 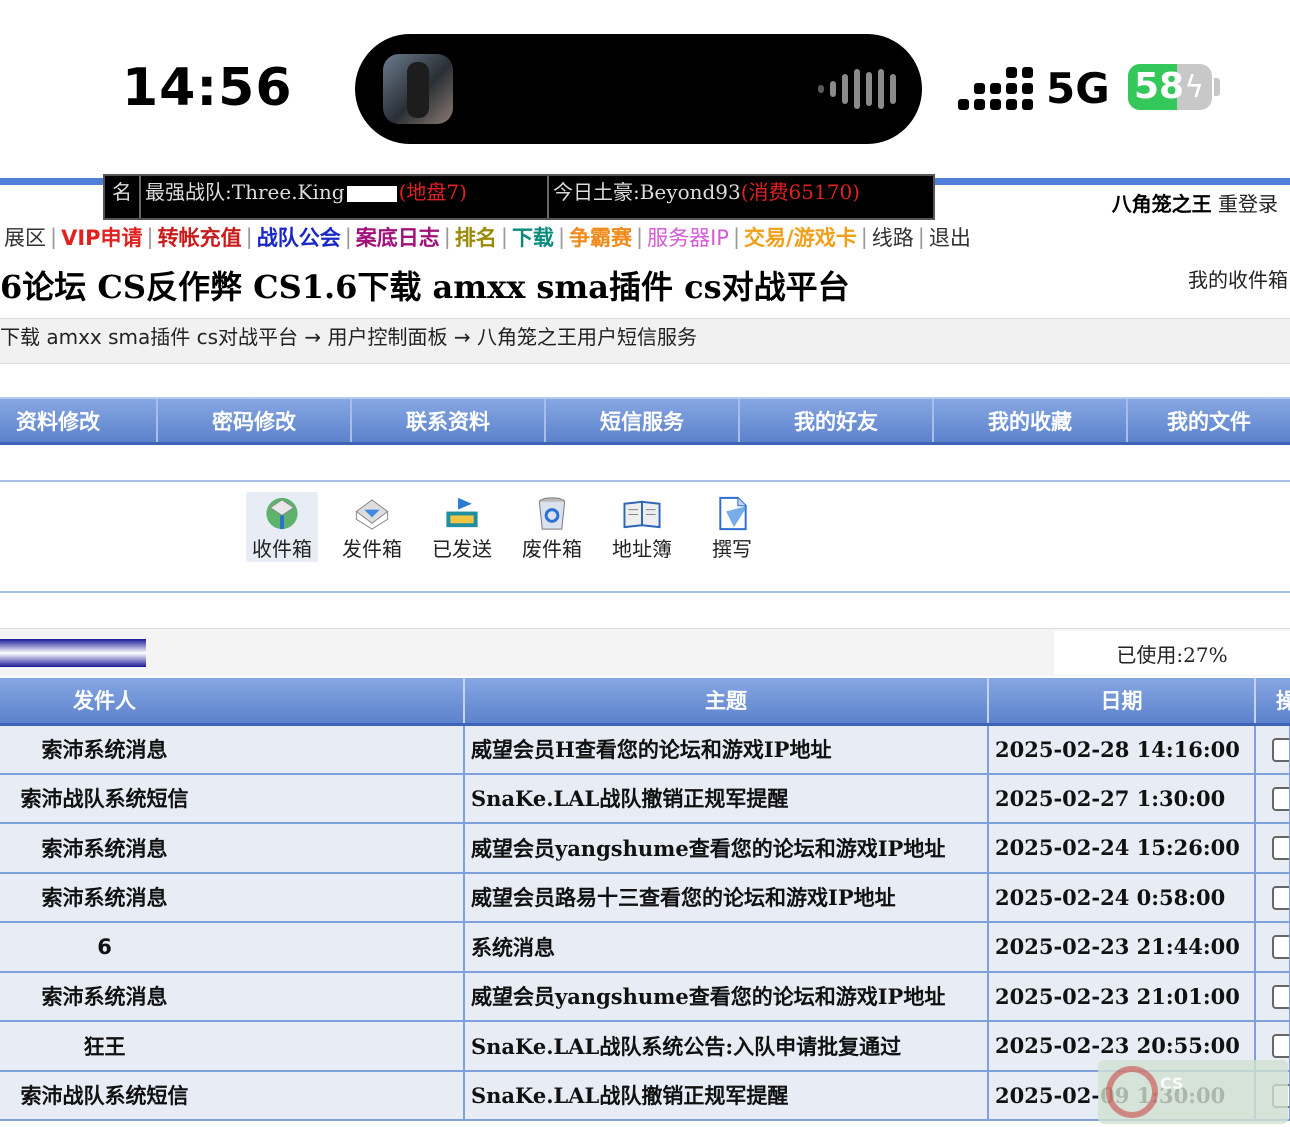 What do you see at coordinates (688, 237) in the screenshot?
I see `nav-item: 服务器IP` at bounding box center [688, 237].